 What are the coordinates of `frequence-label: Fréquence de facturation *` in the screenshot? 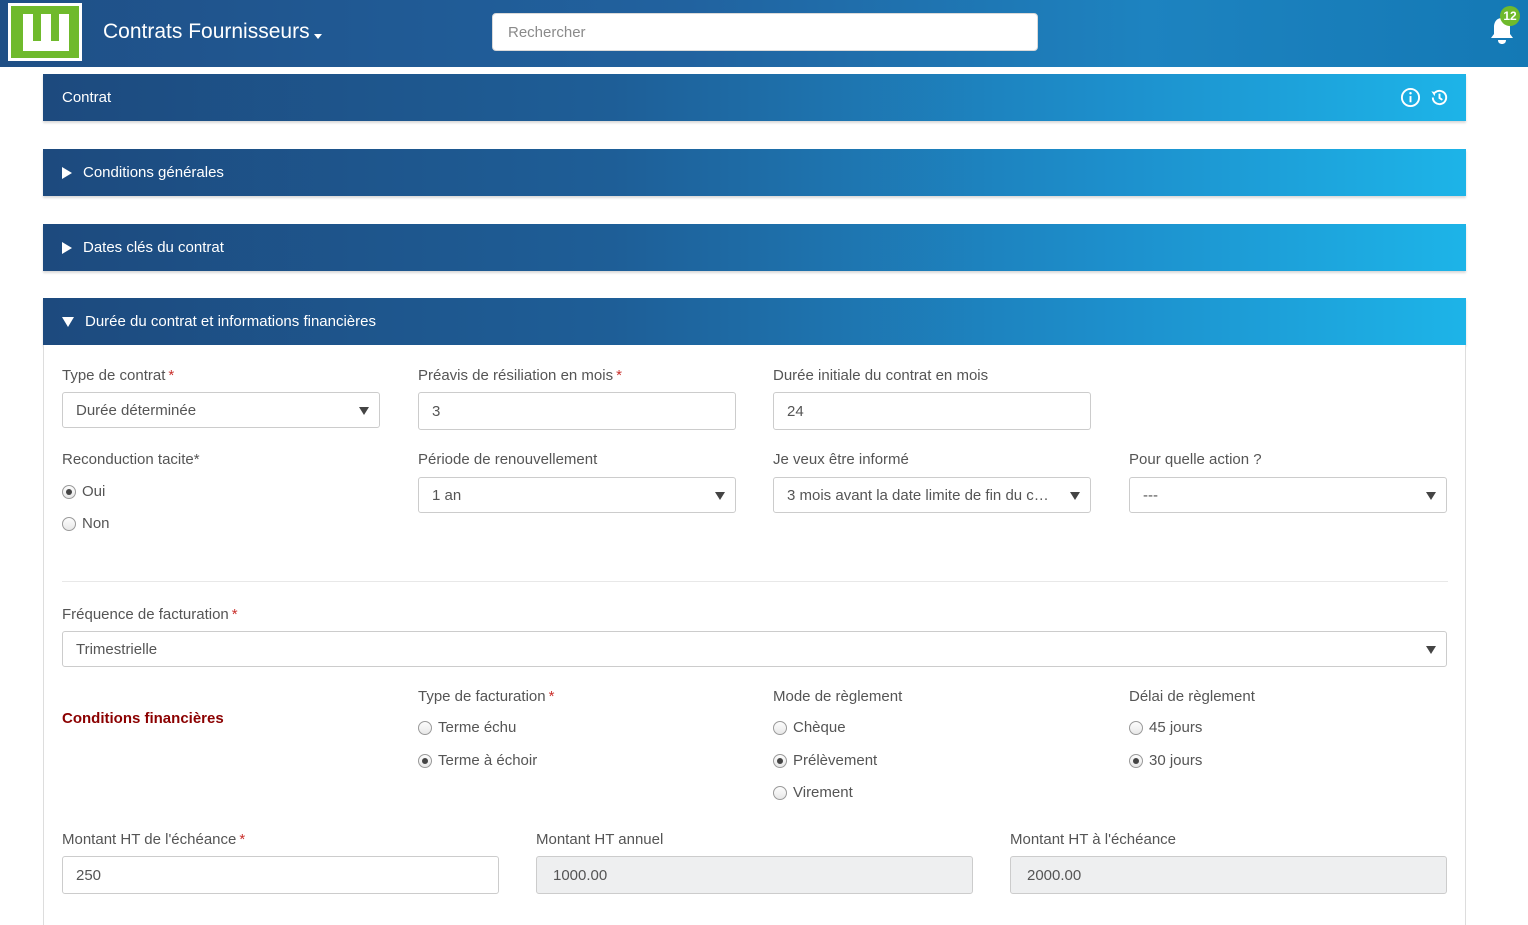 It's located at (150, 614).